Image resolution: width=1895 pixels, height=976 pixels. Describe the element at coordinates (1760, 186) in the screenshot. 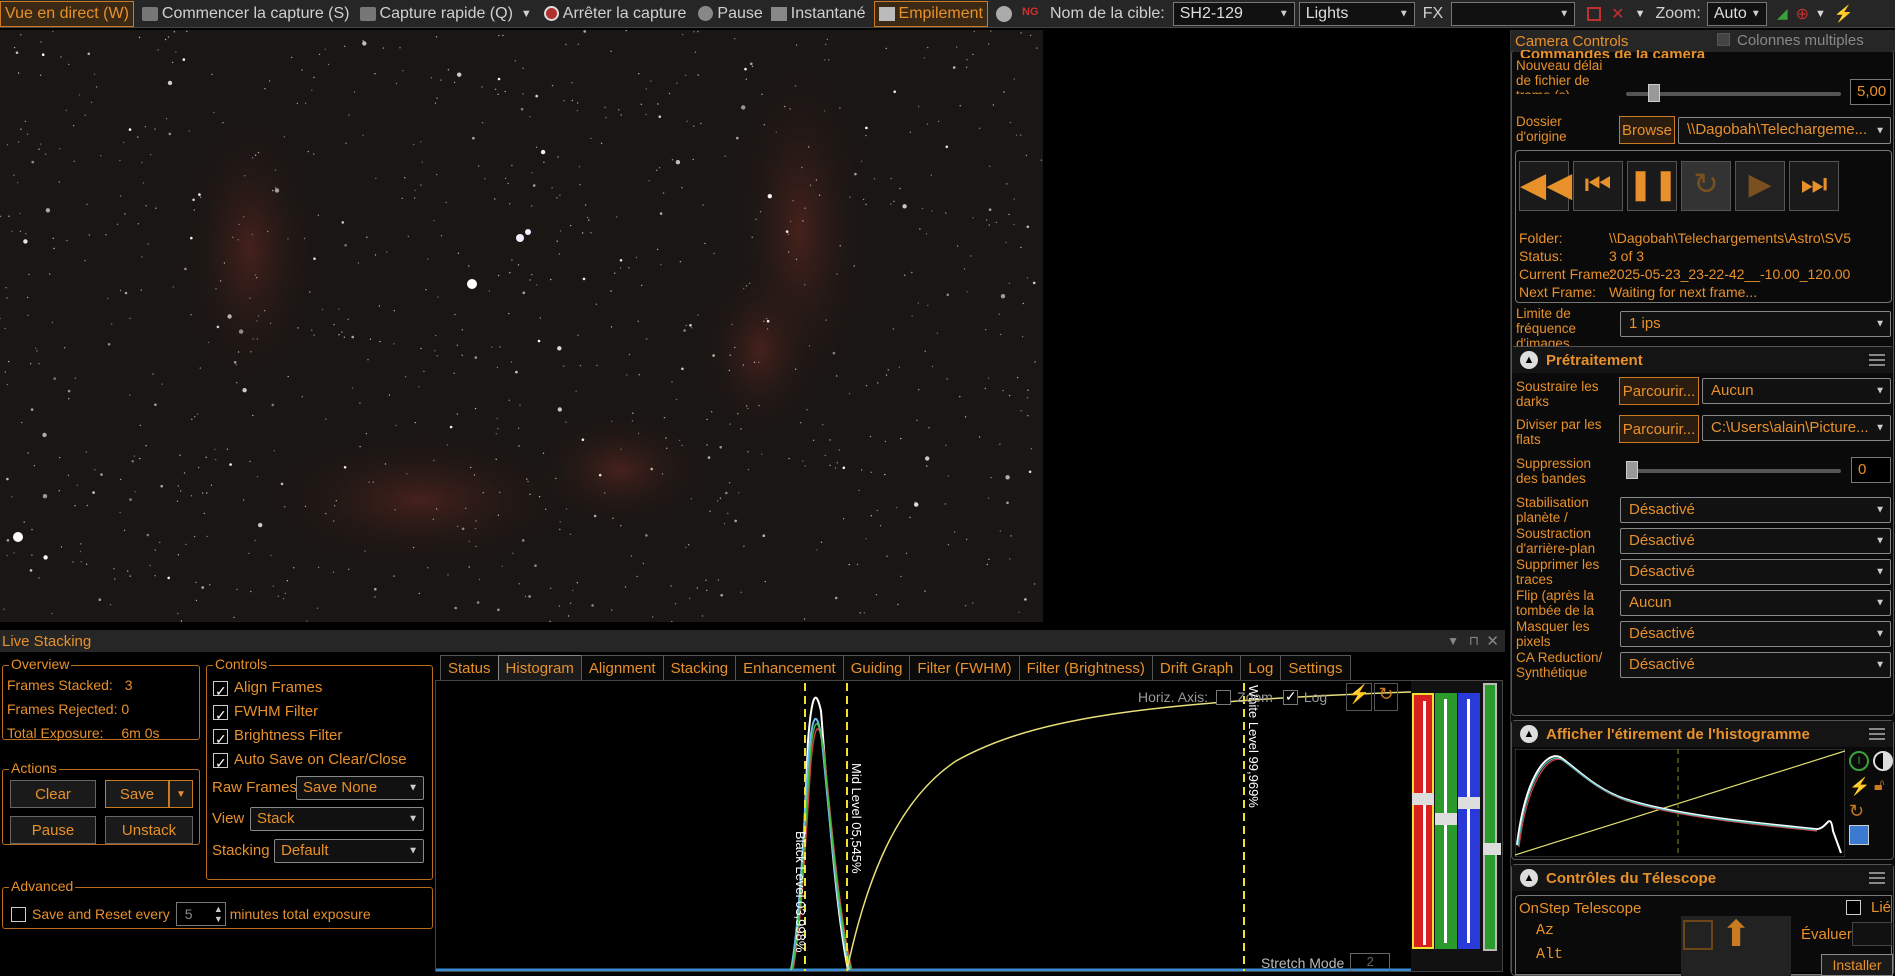

I see `play-button: ▶` at that location.